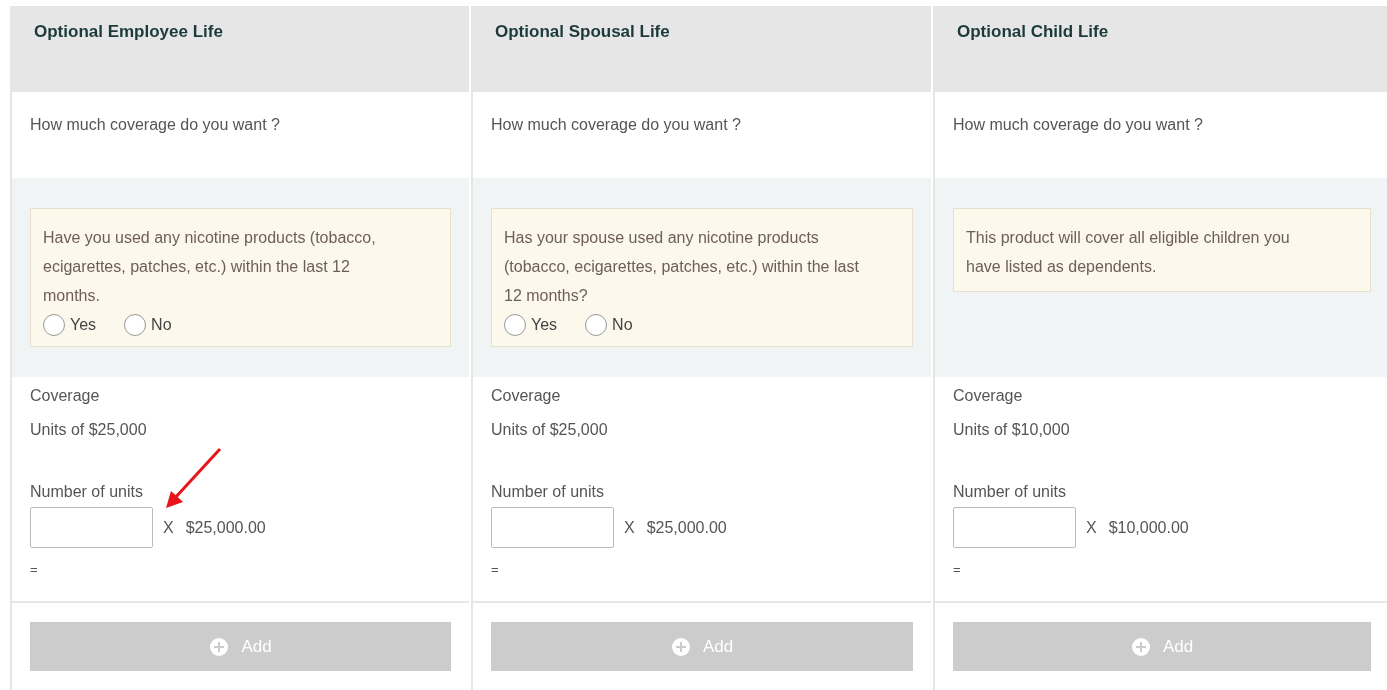 Image resolution: width=1387 pixels, height=690 pixels. Describe the element at coordinates (1128, 252) in the screenshot. I see `notice-text: This product will cover all eligible children you have listed as dependents.` at that location.